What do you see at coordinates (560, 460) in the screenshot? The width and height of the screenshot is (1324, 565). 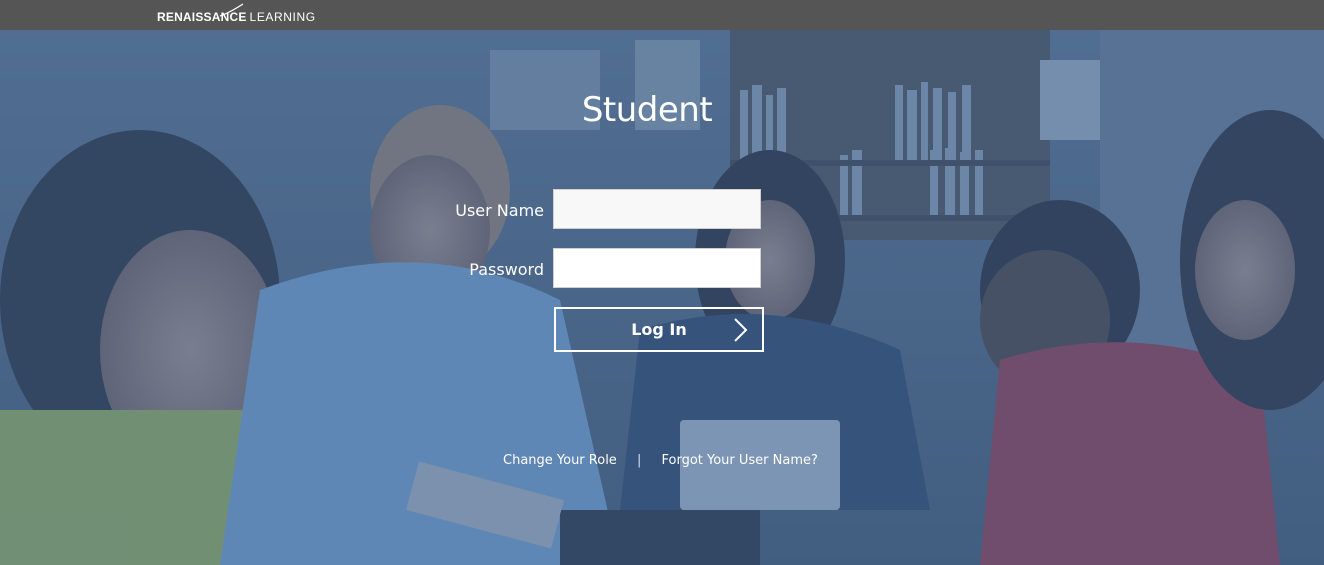 I see `change-role-link: Change Your Role` at bounding box center [560, 460].